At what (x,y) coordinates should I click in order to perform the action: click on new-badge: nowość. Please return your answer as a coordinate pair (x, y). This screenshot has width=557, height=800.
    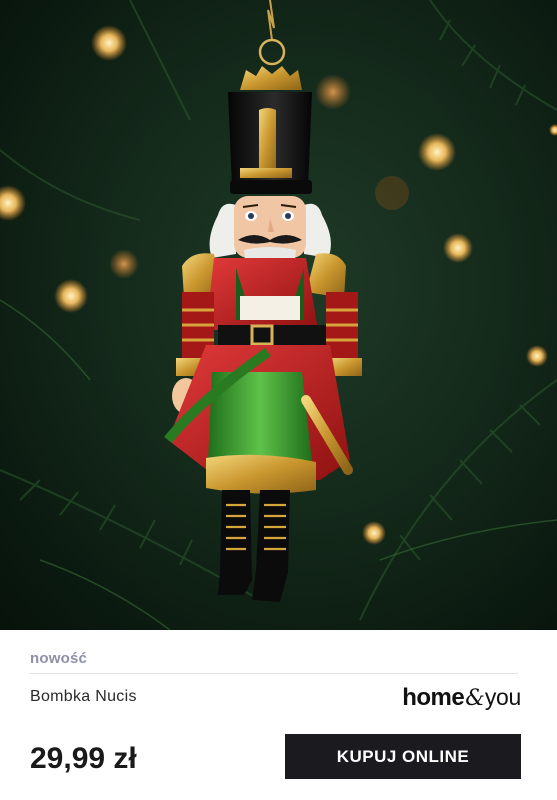
    Looking at the image, I should click on (59, 658).